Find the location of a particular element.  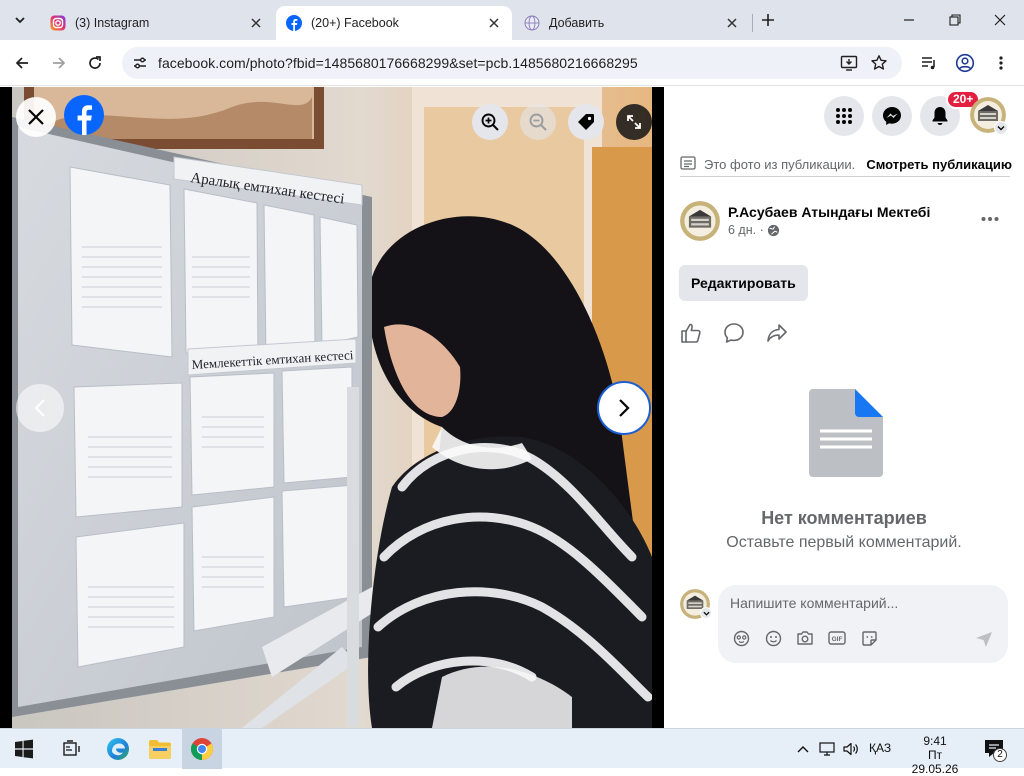

minimize-icon is located at coordinates (909, 20).